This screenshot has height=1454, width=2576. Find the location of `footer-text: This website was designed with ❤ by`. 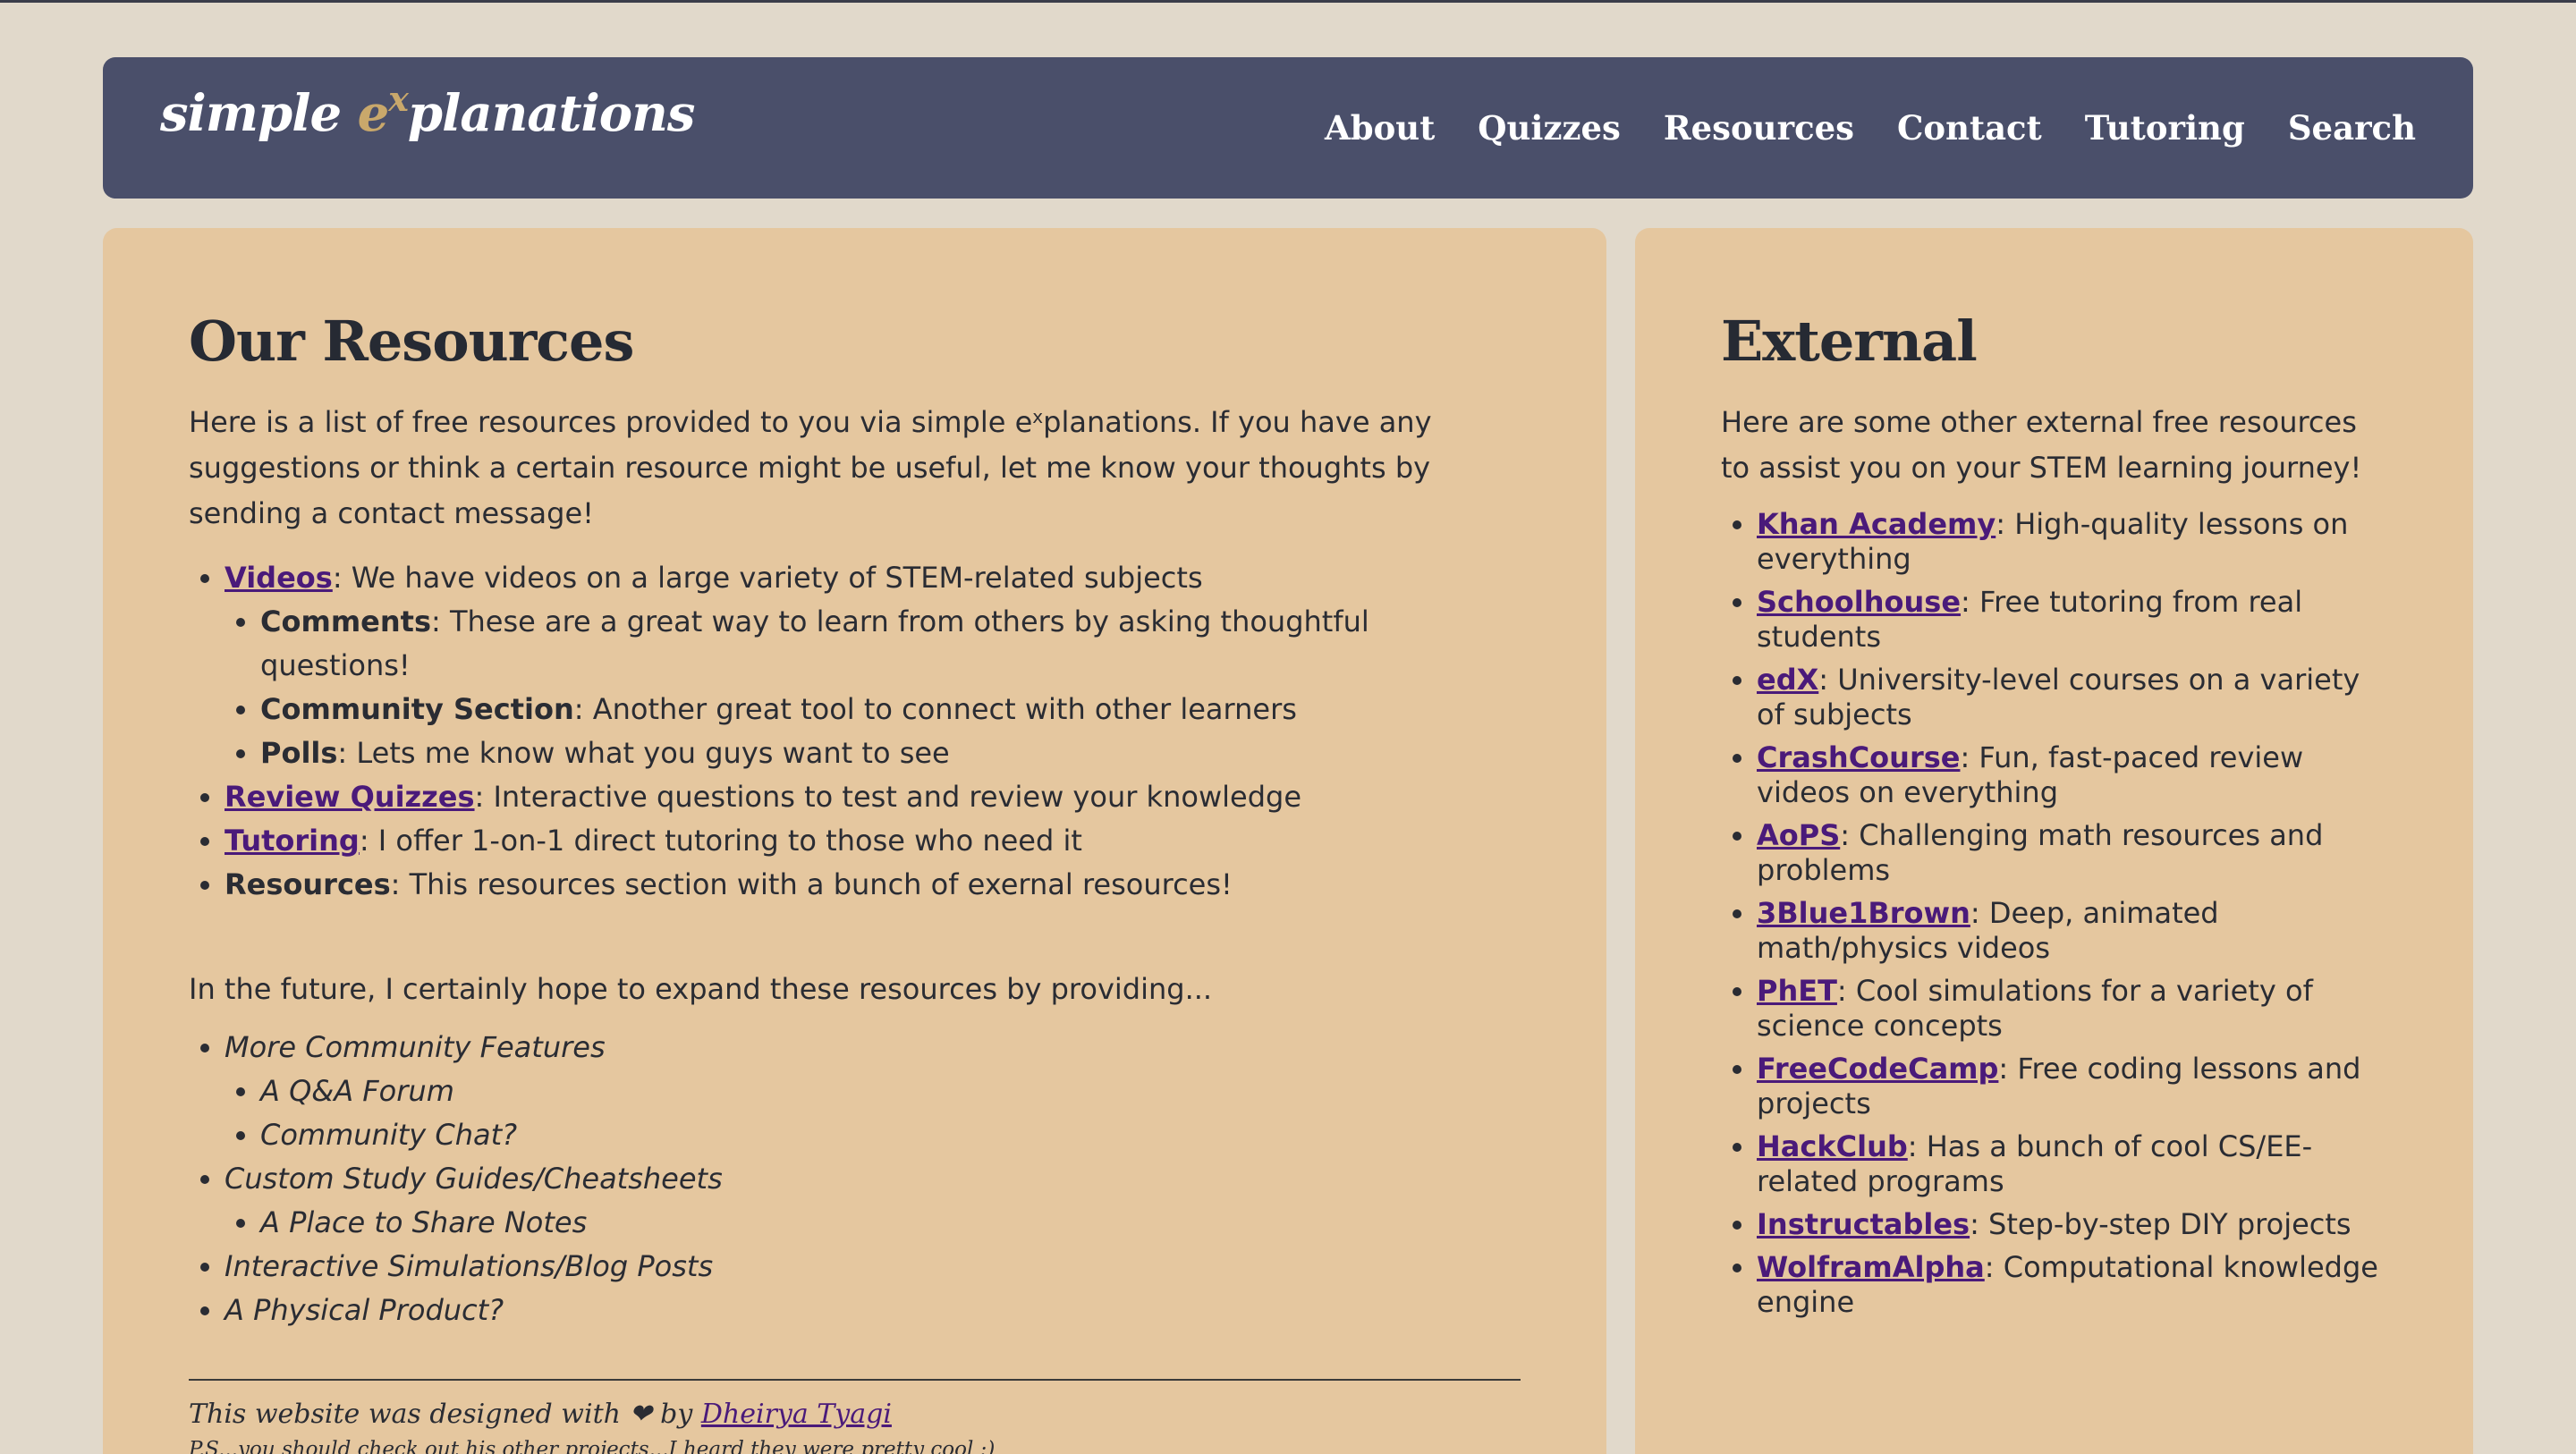

footer-text: This website was designed with ❤ by is located at coordinates (445, 1415).